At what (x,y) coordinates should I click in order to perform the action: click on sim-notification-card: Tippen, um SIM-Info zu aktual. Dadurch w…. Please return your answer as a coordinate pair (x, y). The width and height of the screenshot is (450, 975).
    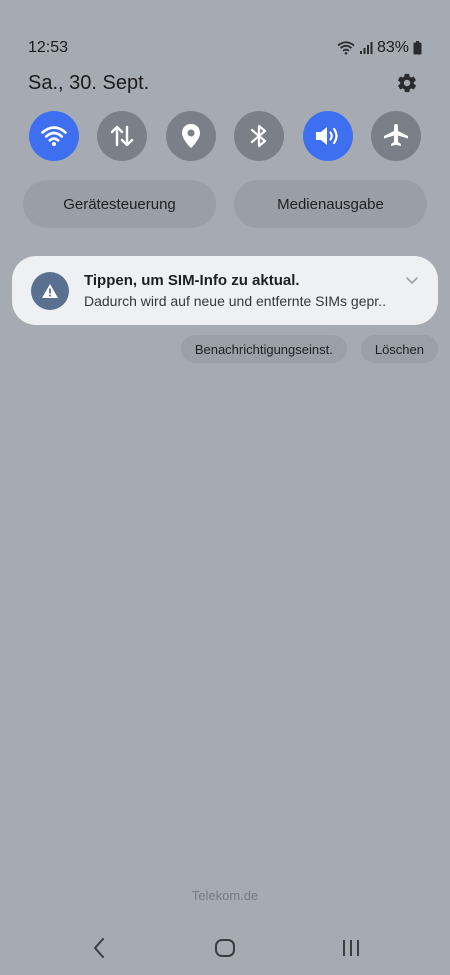
    Looking at the image, I should click on (225, 290).